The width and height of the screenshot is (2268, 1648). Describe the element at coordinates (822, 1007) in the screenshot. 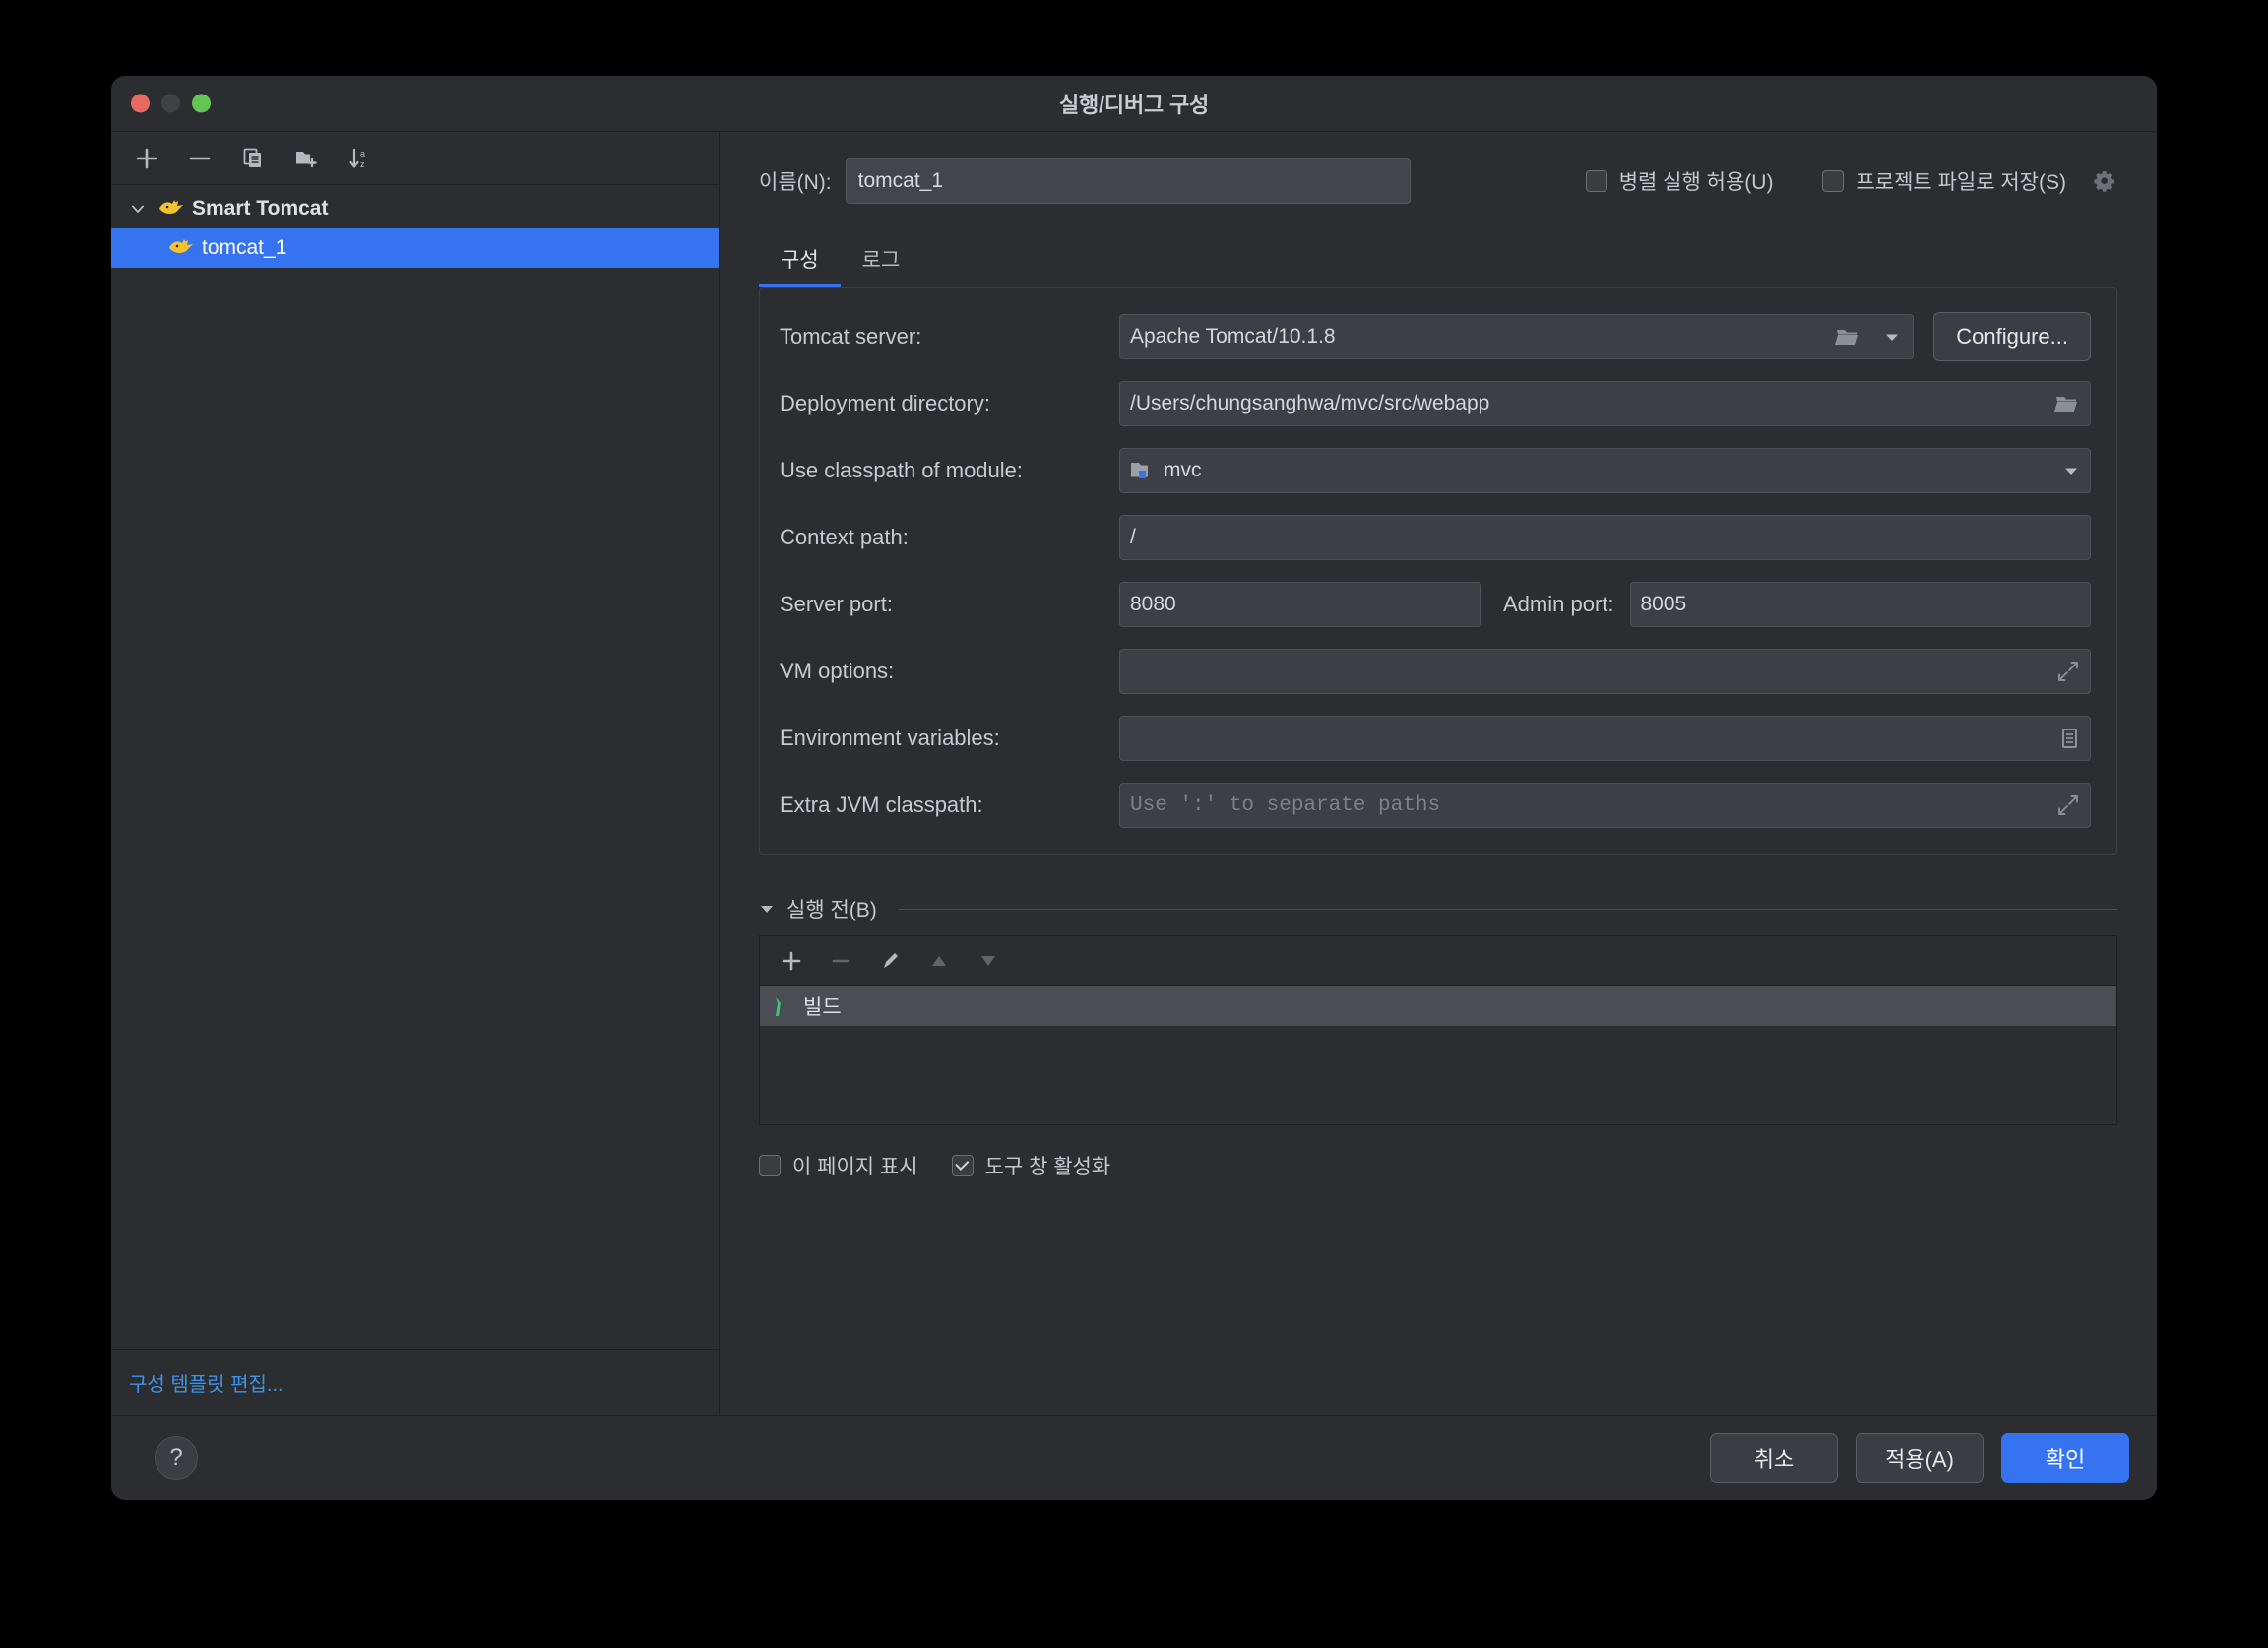

I see `task-label: 빌드` at that location.